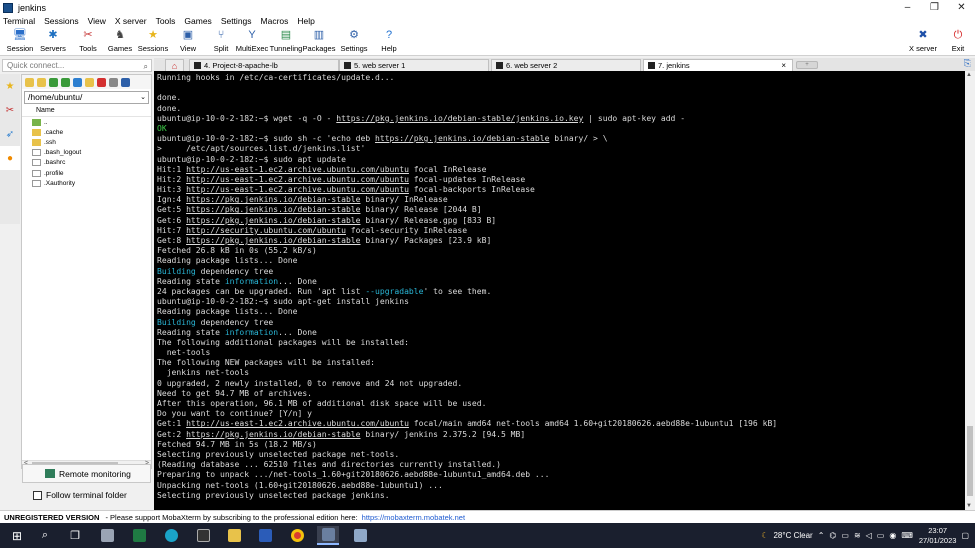 The height and width of the screenshot is (548, 975). I want to click on download-icon, so click(53, 82).